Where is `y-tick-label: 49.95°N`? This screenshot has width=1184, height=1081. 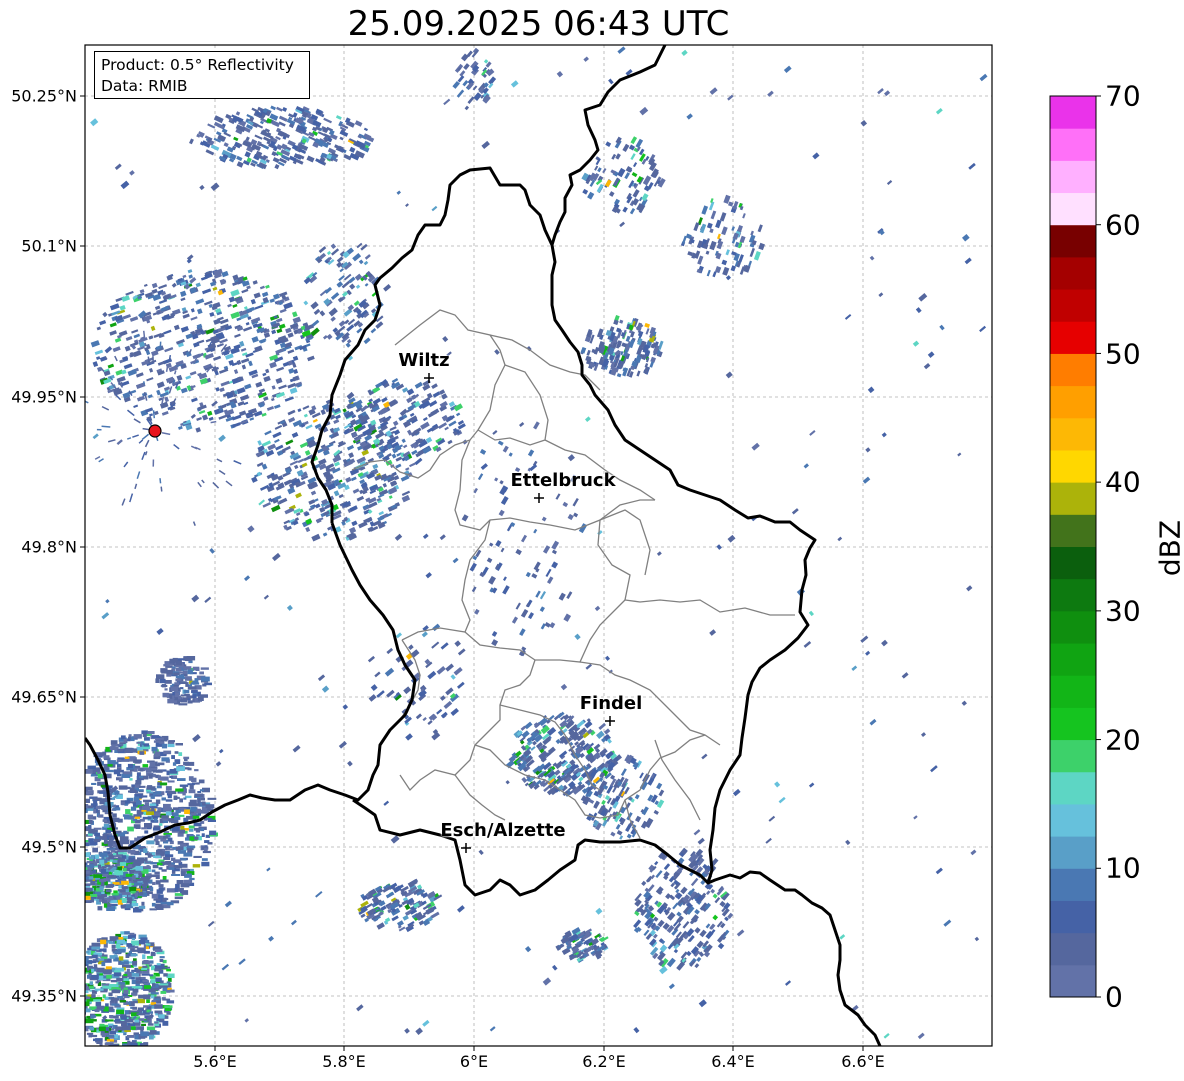 y-tick-label: 49.95°N is located at coordinates (44, 397).